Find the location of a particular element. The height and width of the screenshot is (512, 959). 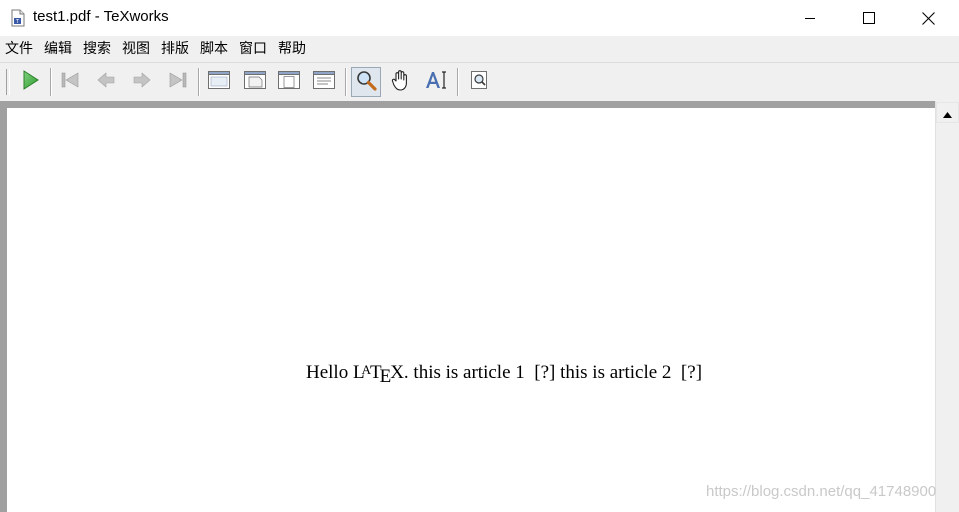

last-page-button is located at coordinates (178, 82).